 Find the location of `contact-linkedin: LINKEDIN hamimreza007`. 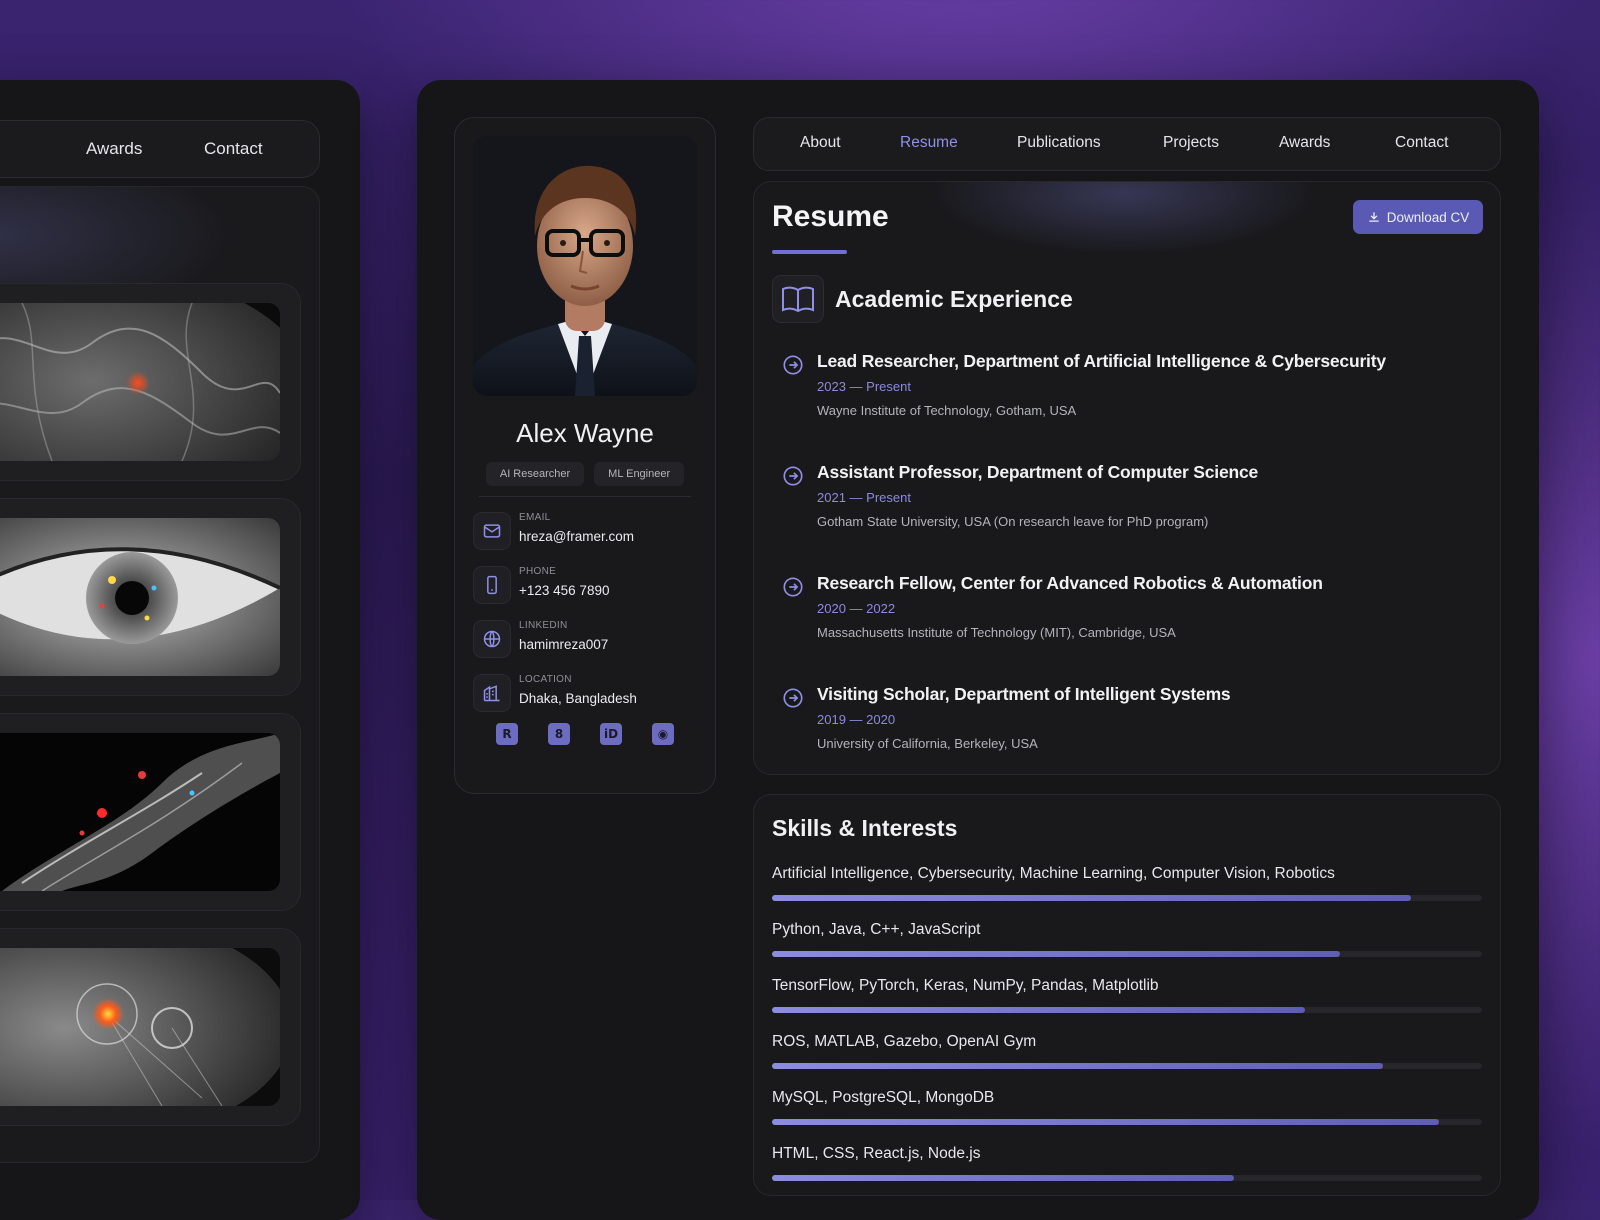

contact-linkedin: LINKEDIN hamimreza007 is located at coordinates (585, 640).